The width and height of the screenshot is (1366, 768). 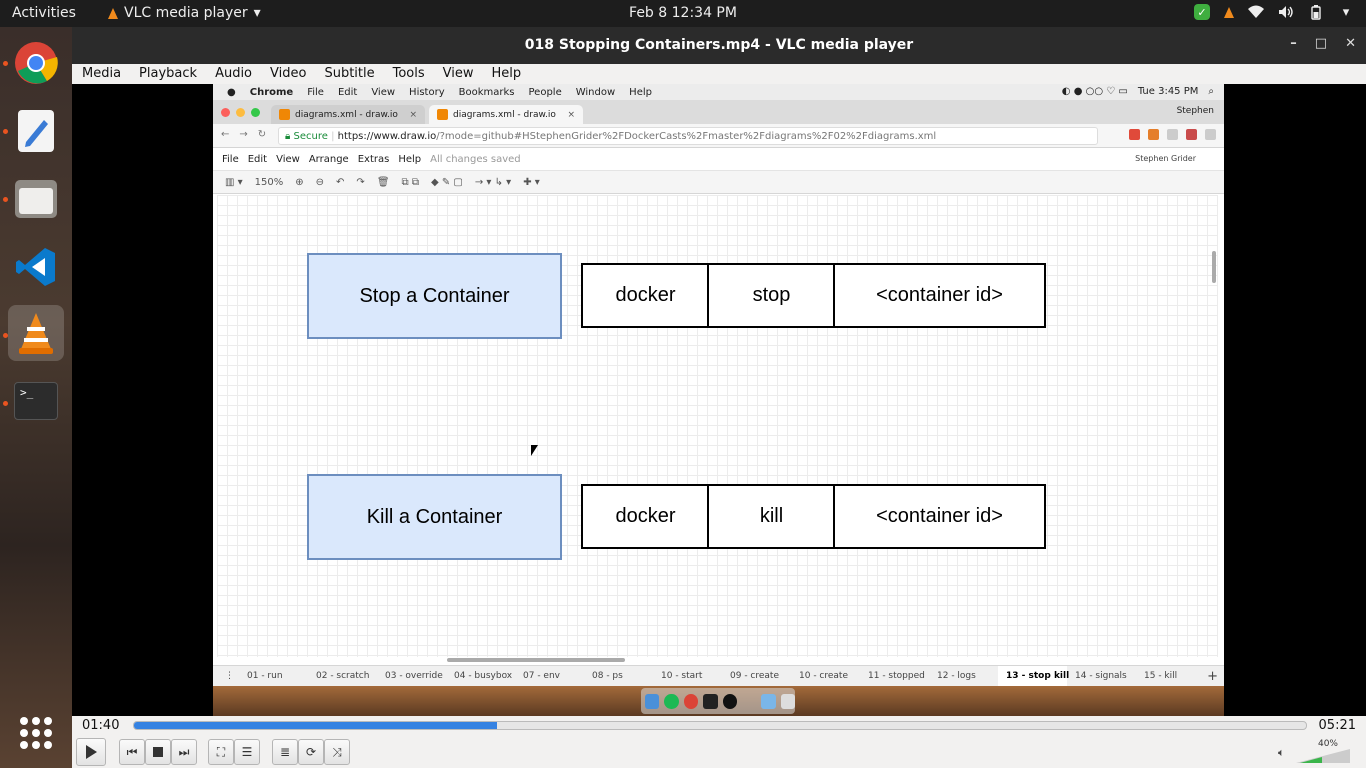 What do you see at coordinates (645, 516) in the screenshot?
I see `command-cell: docker` at bounding box center [645, 516].